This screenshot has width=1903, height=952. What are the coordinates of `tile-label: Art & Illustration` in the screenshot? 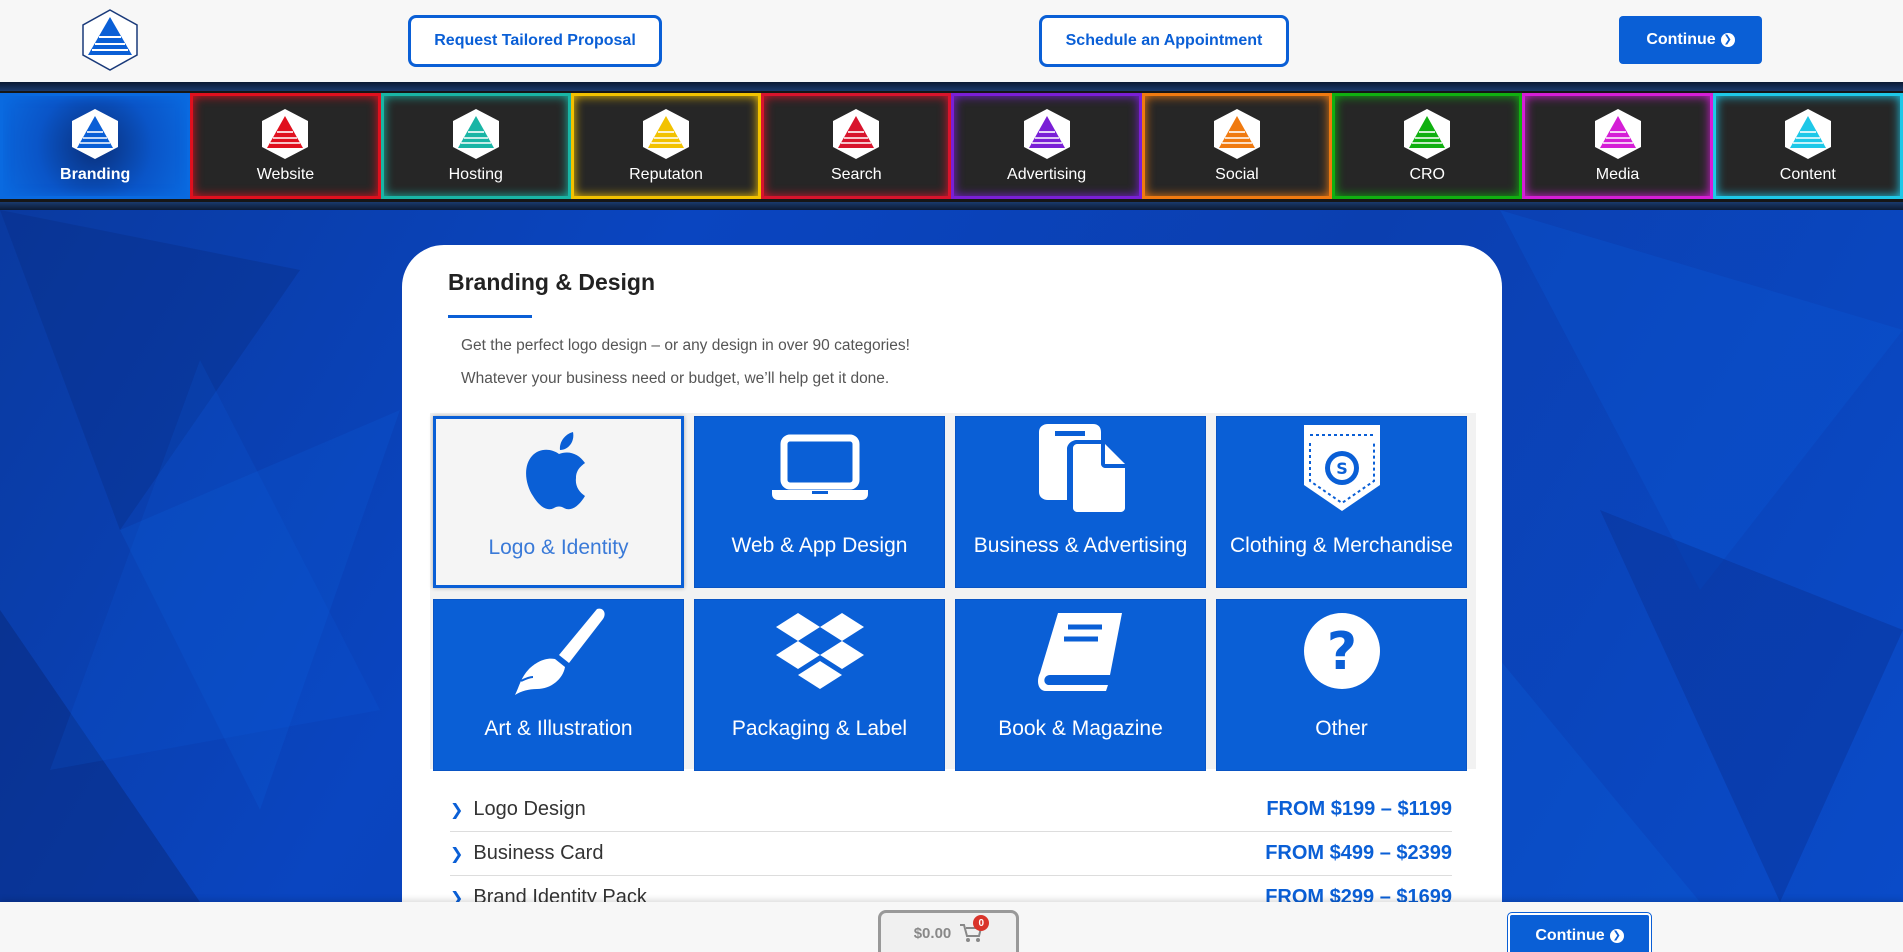 It's located at (558, 728).